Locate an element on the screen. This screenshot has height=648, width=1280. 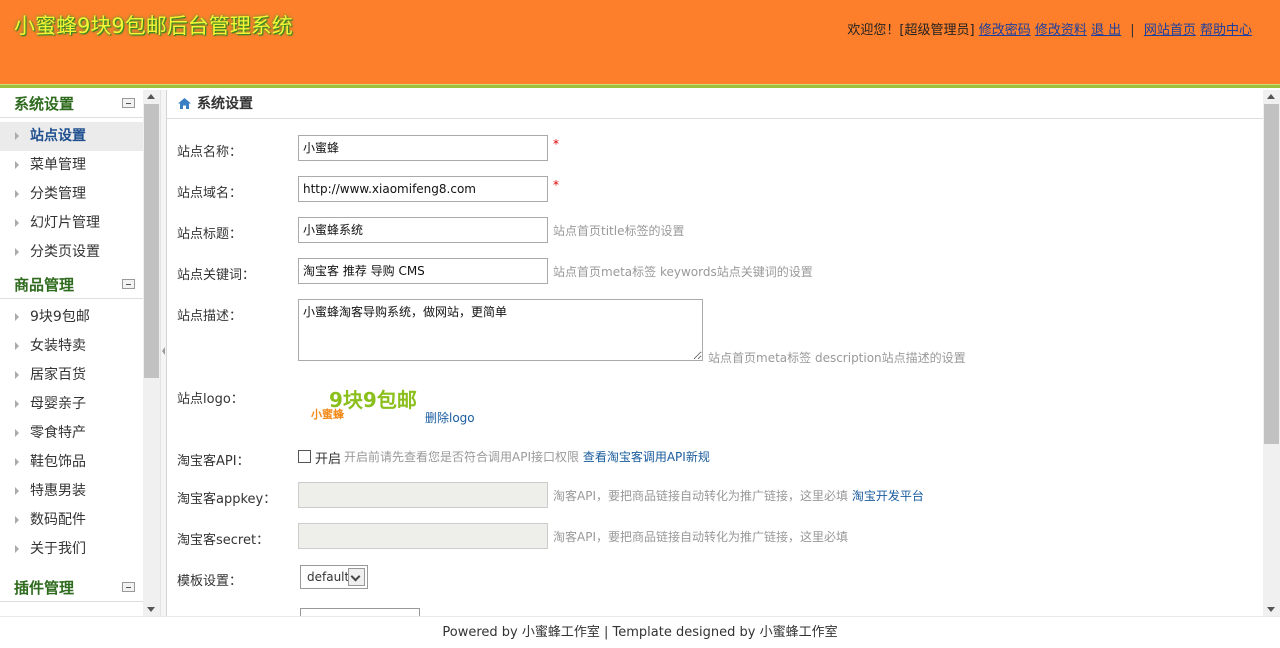
taobaoke-api-label: 淘宝客API： is located at coordinates (213, 461).